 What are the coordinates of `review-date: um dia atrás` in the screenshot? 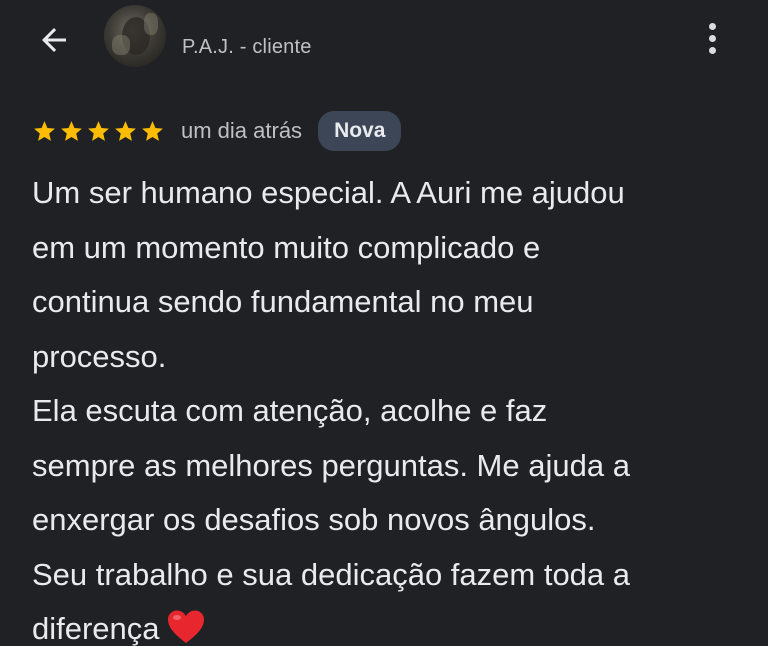 It's located at (242, 130).